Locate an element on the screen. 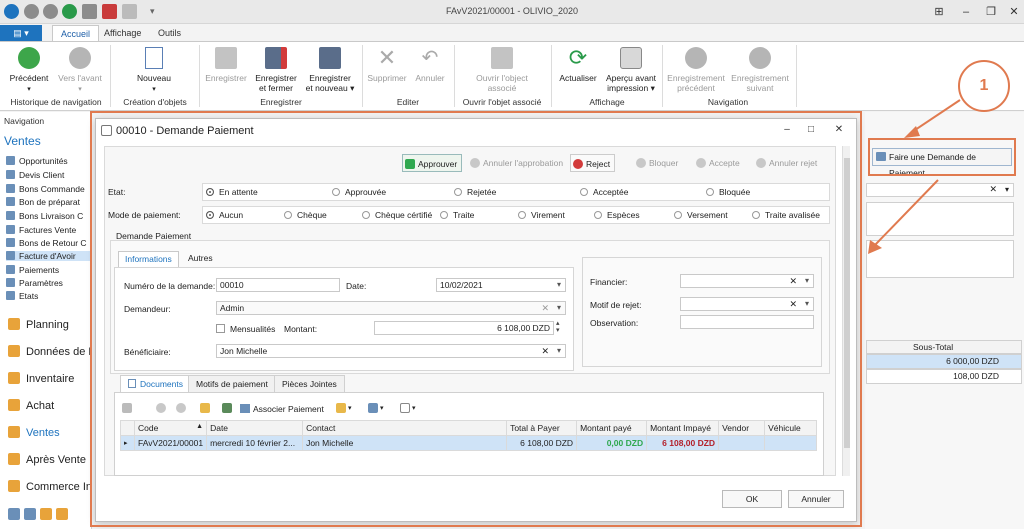  vers-avant-button: Vers l'avant ▾ is located at coordinates (80, 71).